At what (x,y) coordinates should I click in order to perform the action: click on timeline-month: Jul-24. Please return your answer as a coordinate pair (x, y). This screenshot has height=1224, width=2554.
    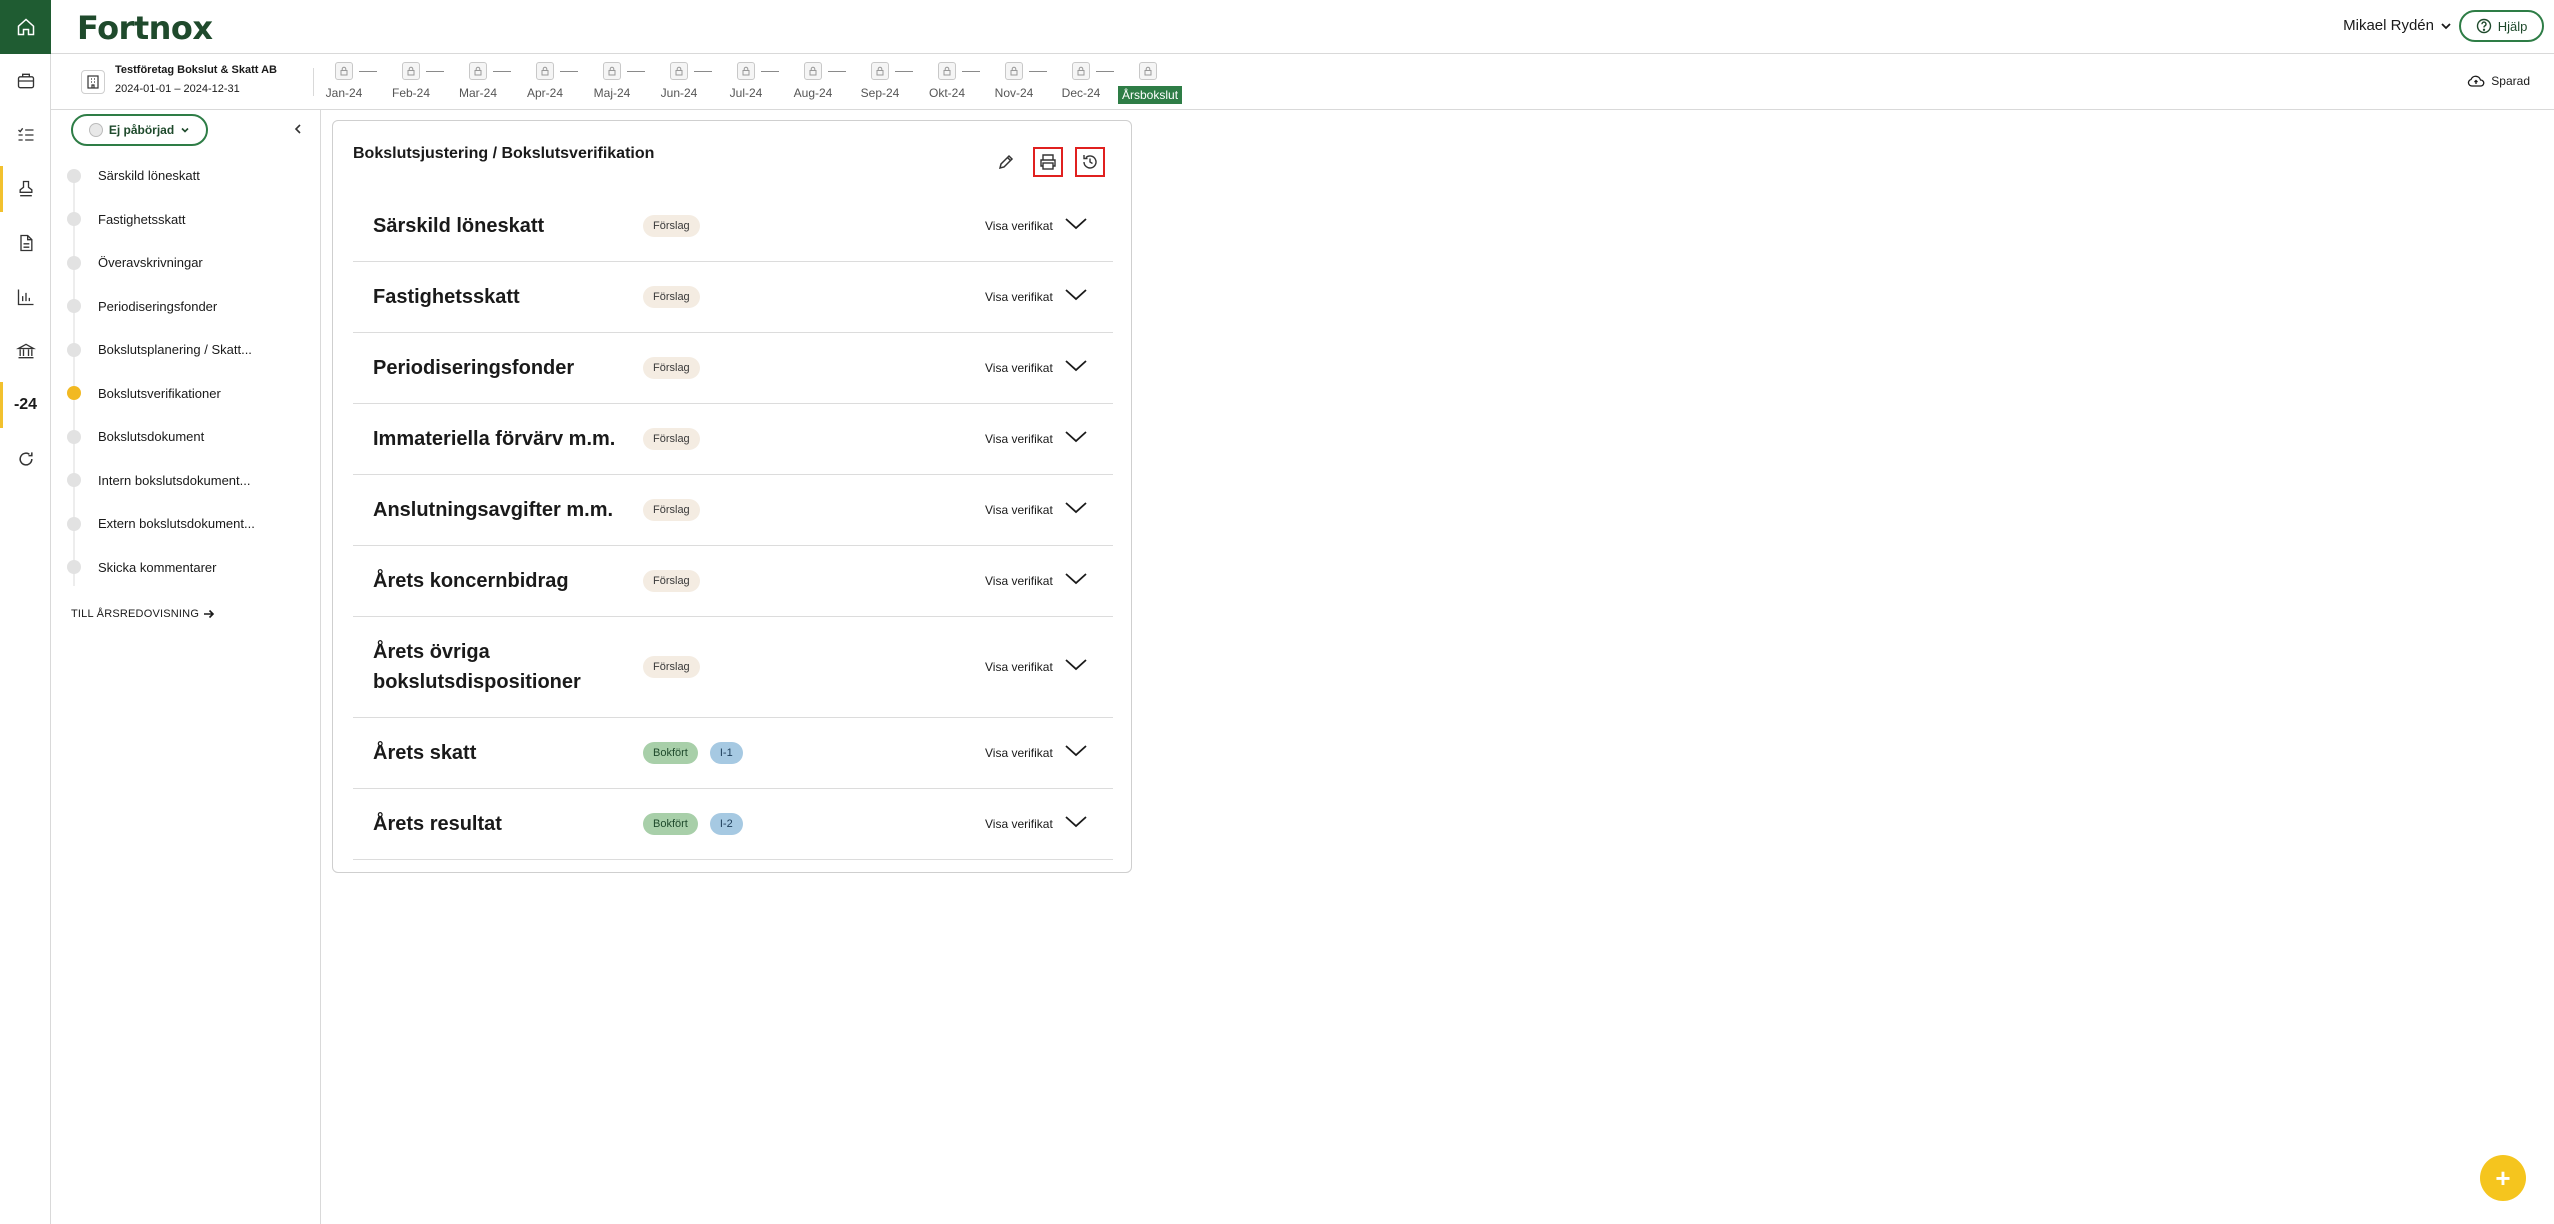
    Looking at the image, I should click on (746, 81).